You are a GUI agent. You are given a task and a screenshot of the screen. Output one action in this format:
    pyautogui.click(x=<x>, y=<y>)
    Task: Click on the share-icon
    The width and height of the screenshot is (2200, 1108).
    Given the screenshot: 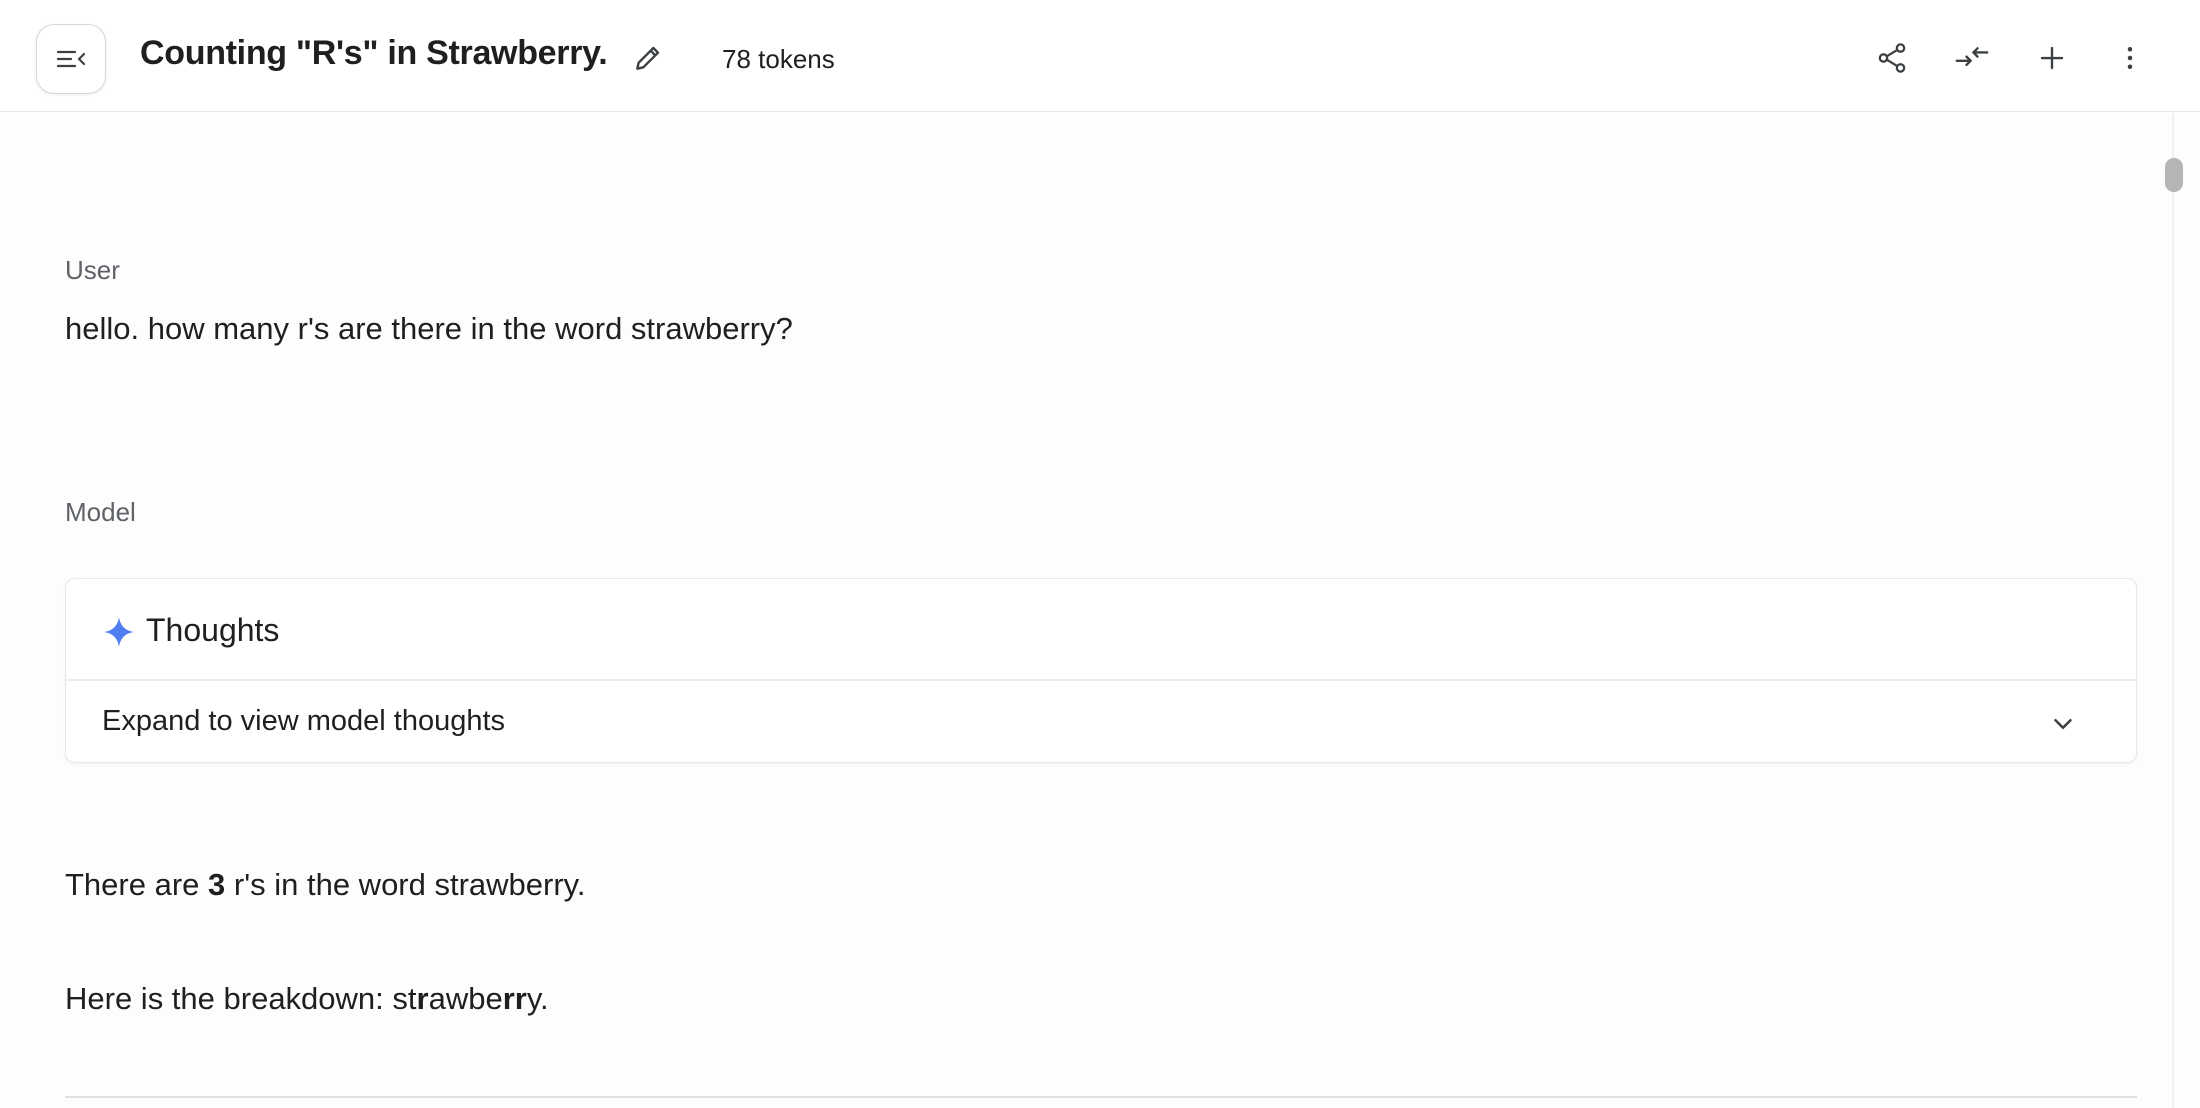 What is the action you would take?
    pyautogui.click(x=1892, y=58)
    